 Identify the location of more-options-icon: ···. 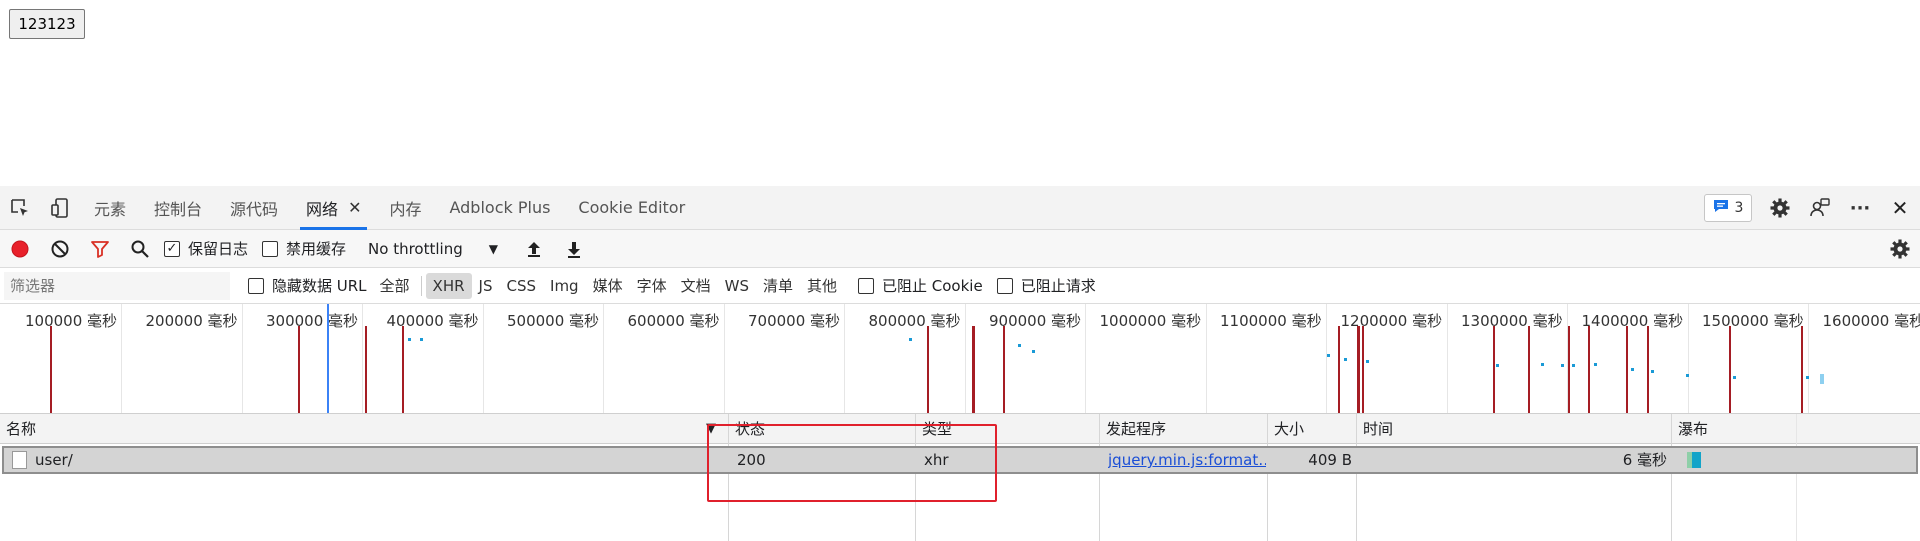
(1860, 208).